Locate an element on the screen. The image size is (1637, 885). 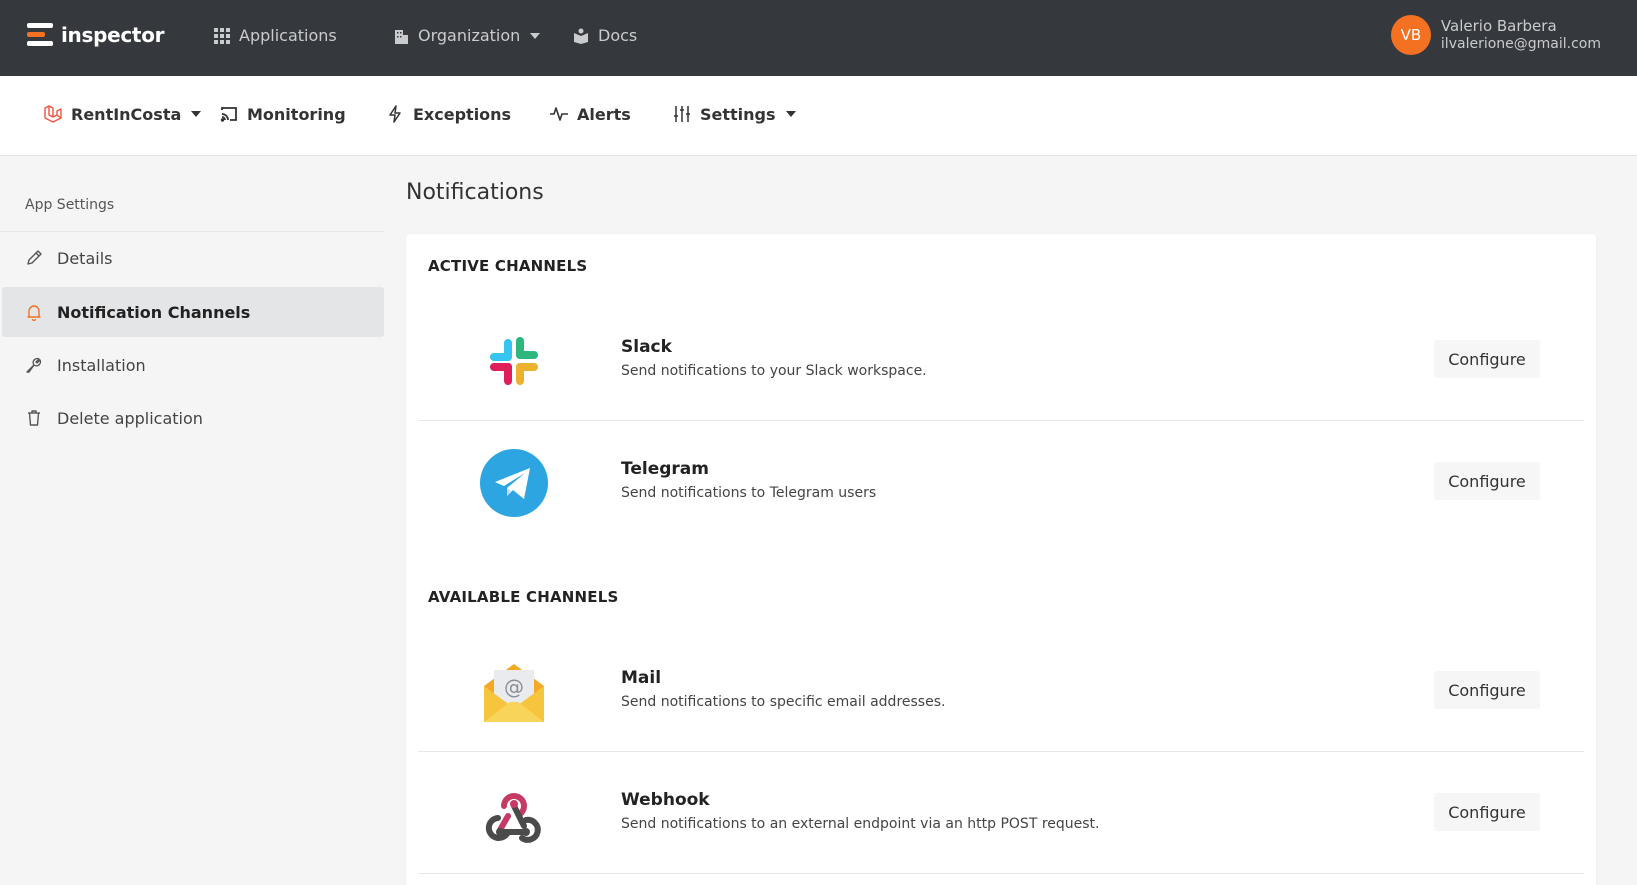
tab-alerts-label: Alerts is located at coordinates (604, 114).